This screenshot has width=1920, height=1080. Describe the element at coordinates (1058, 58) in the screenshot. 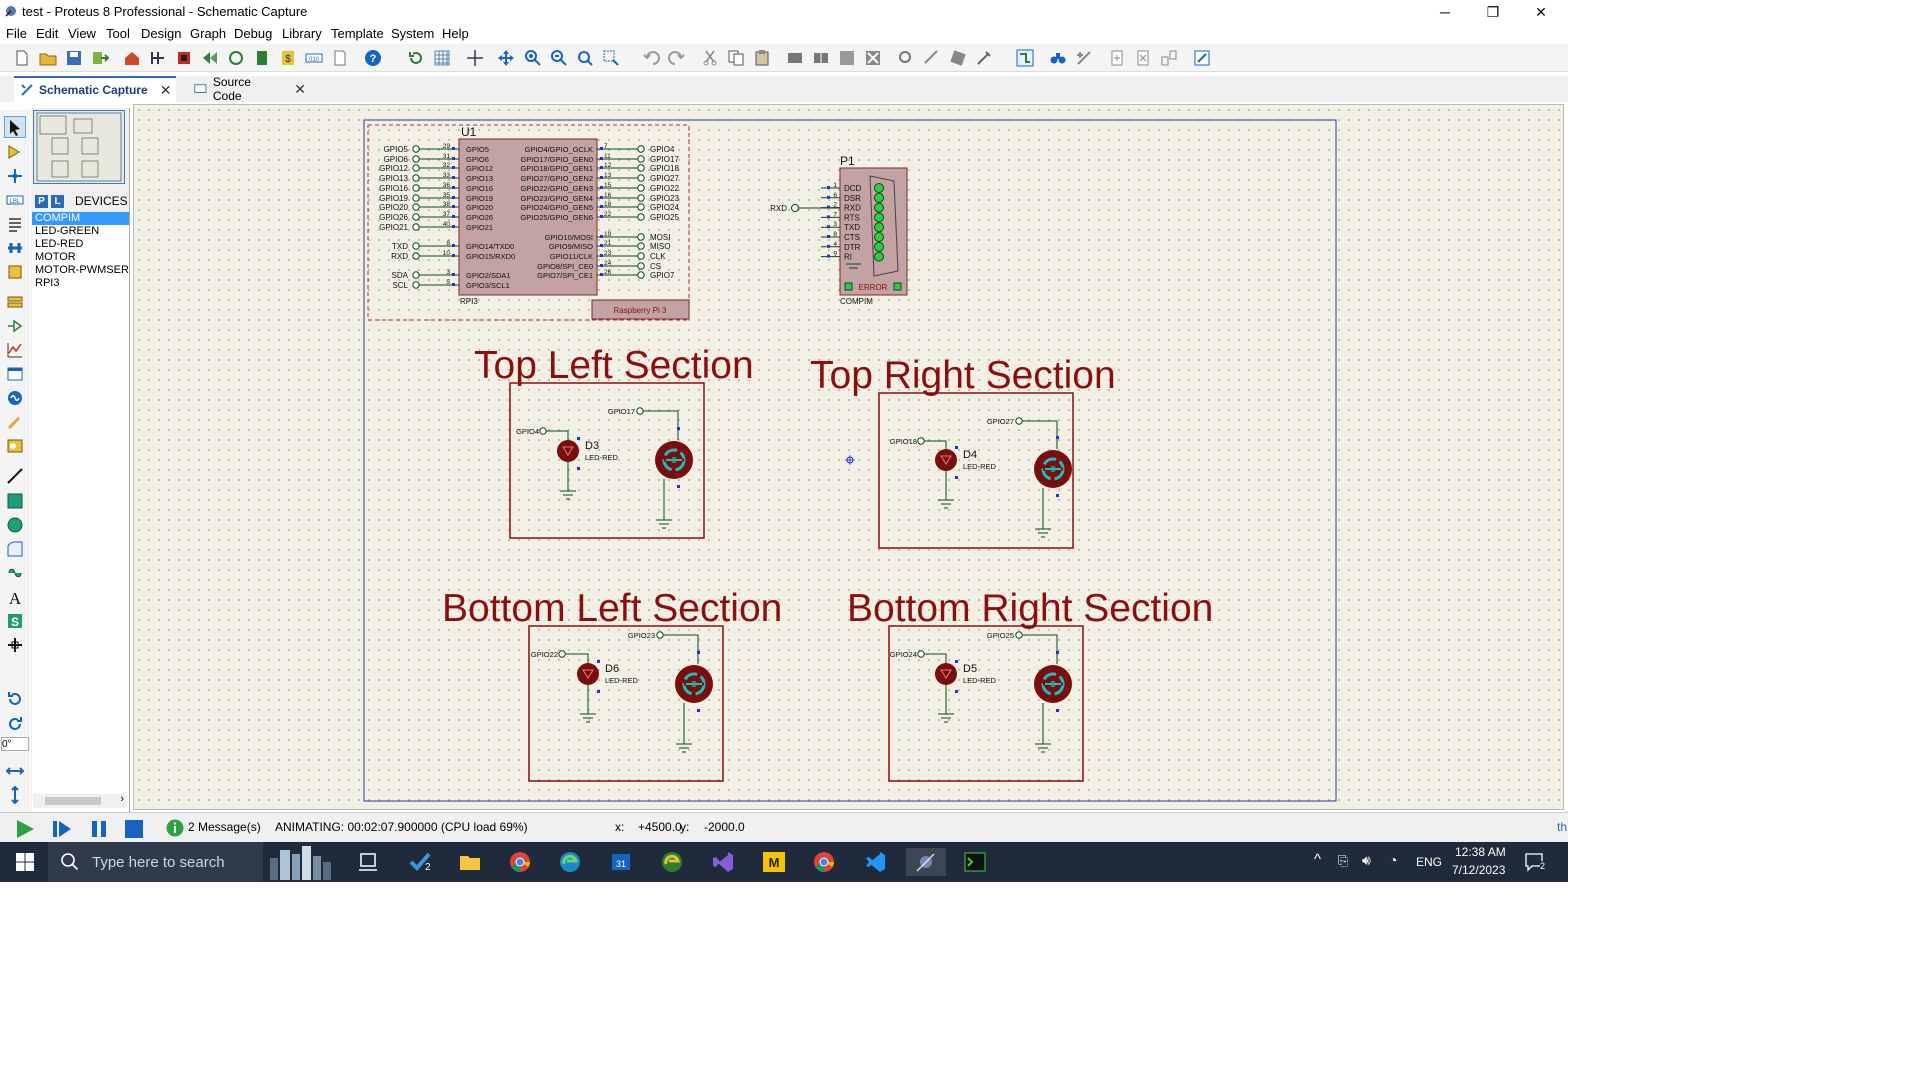

I see `search-part-icon` at that location.